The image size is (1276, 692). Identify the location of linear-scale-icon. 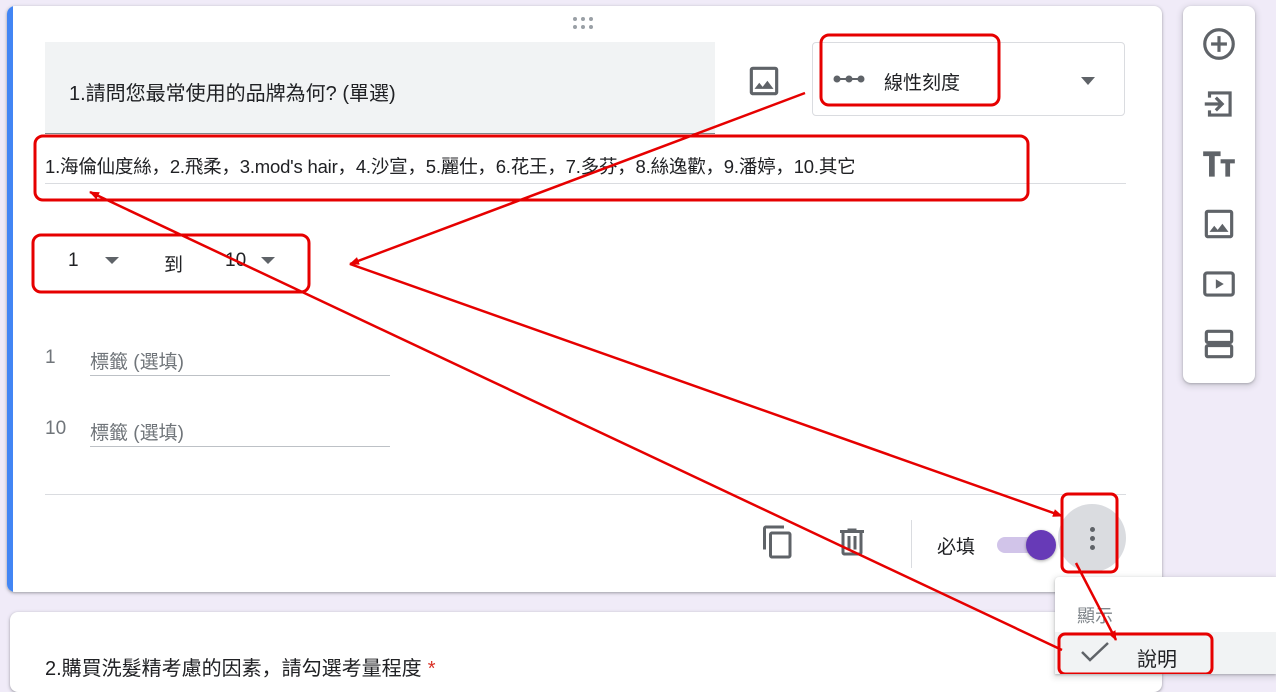
(849, 79).